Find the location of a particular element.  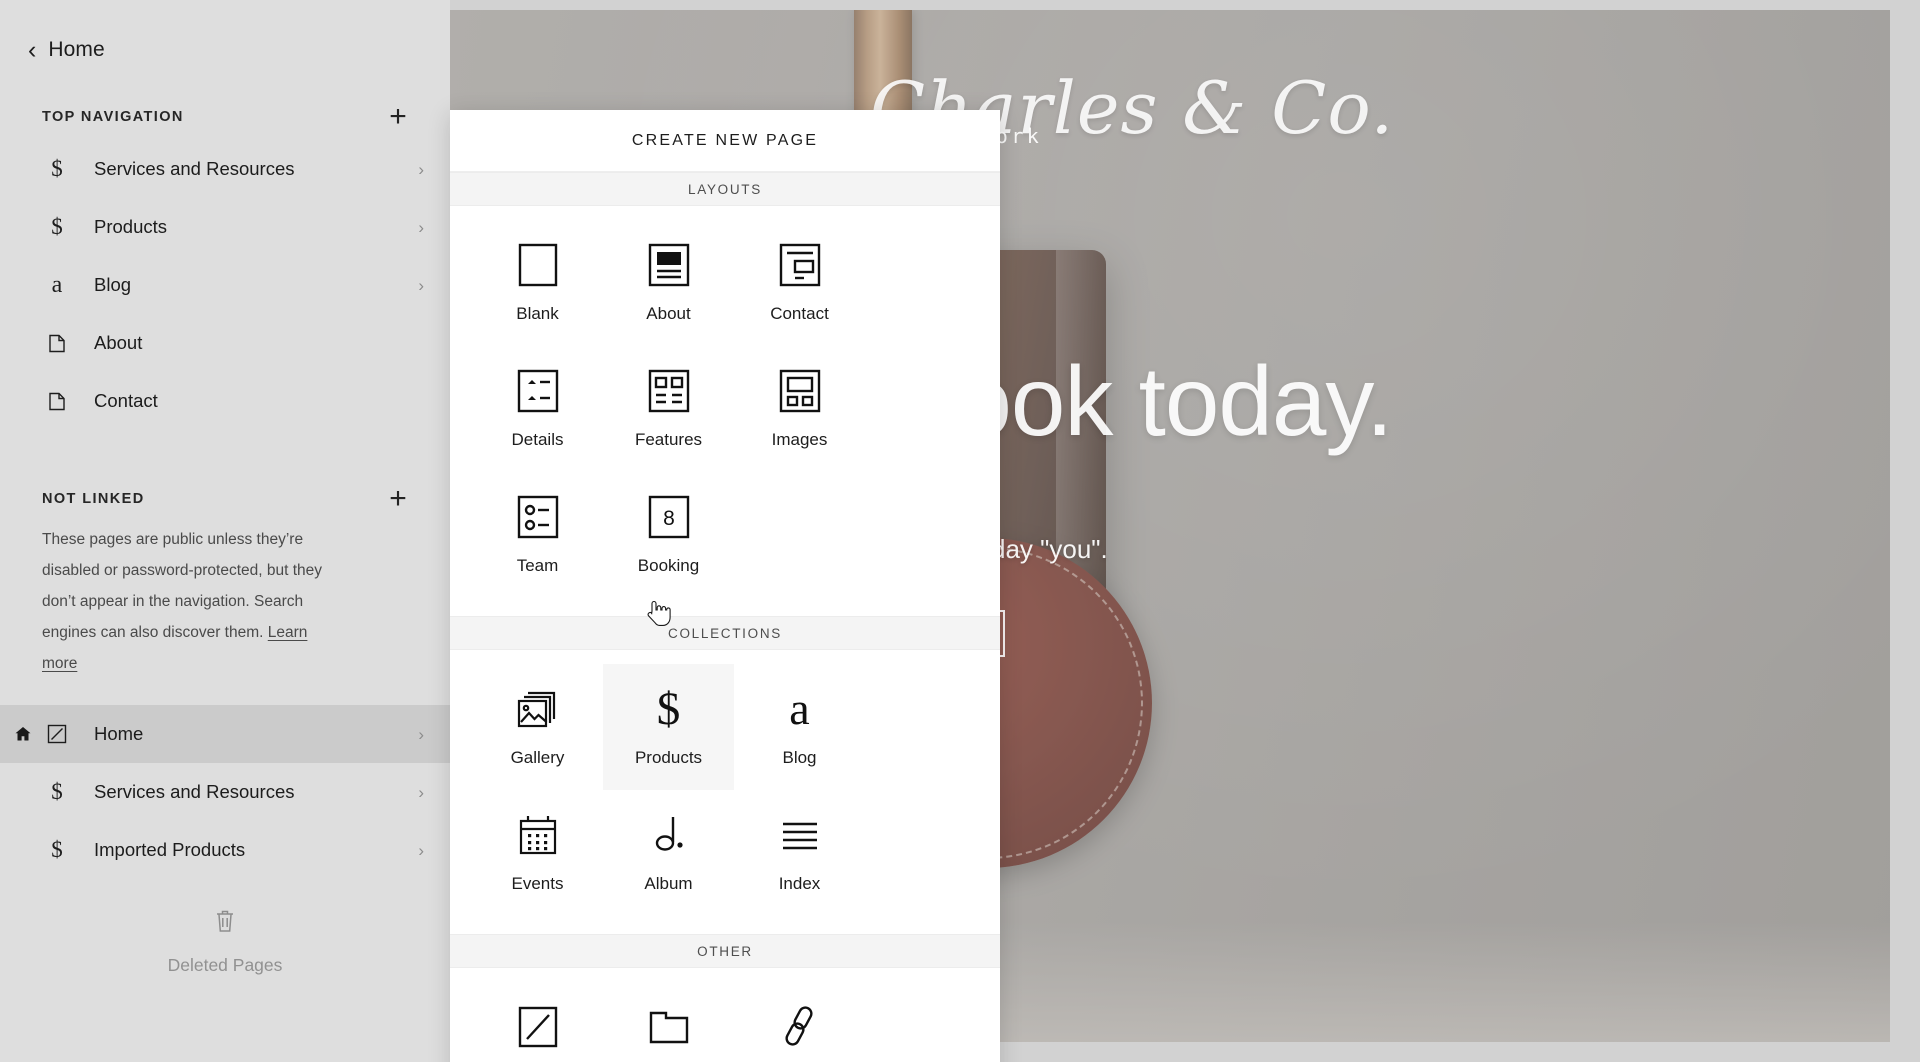

page-type-booking: 8 Booking is located at coordinates (668, 535).